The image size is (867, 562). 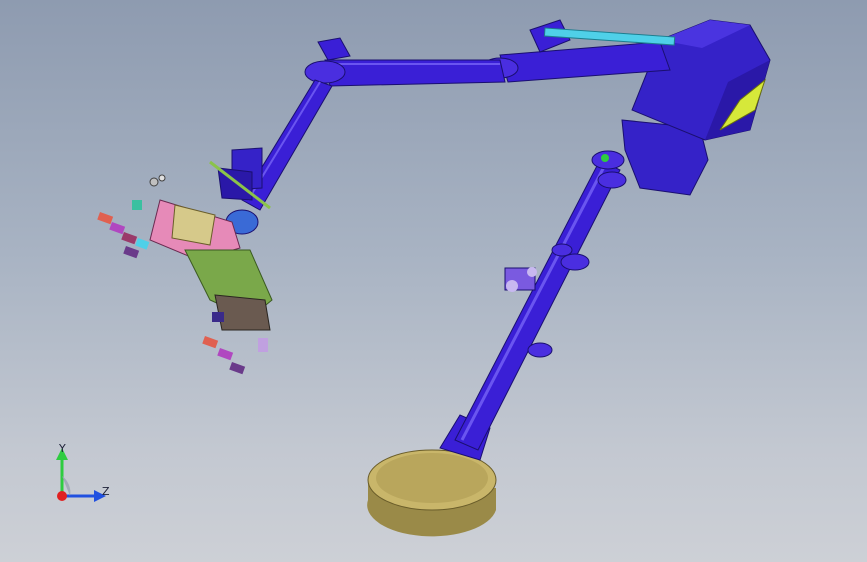 What do you see at coordinates (62, 448) in the screenshot?
I see `y-axis-label: Y` at bounding box center [62, 448].